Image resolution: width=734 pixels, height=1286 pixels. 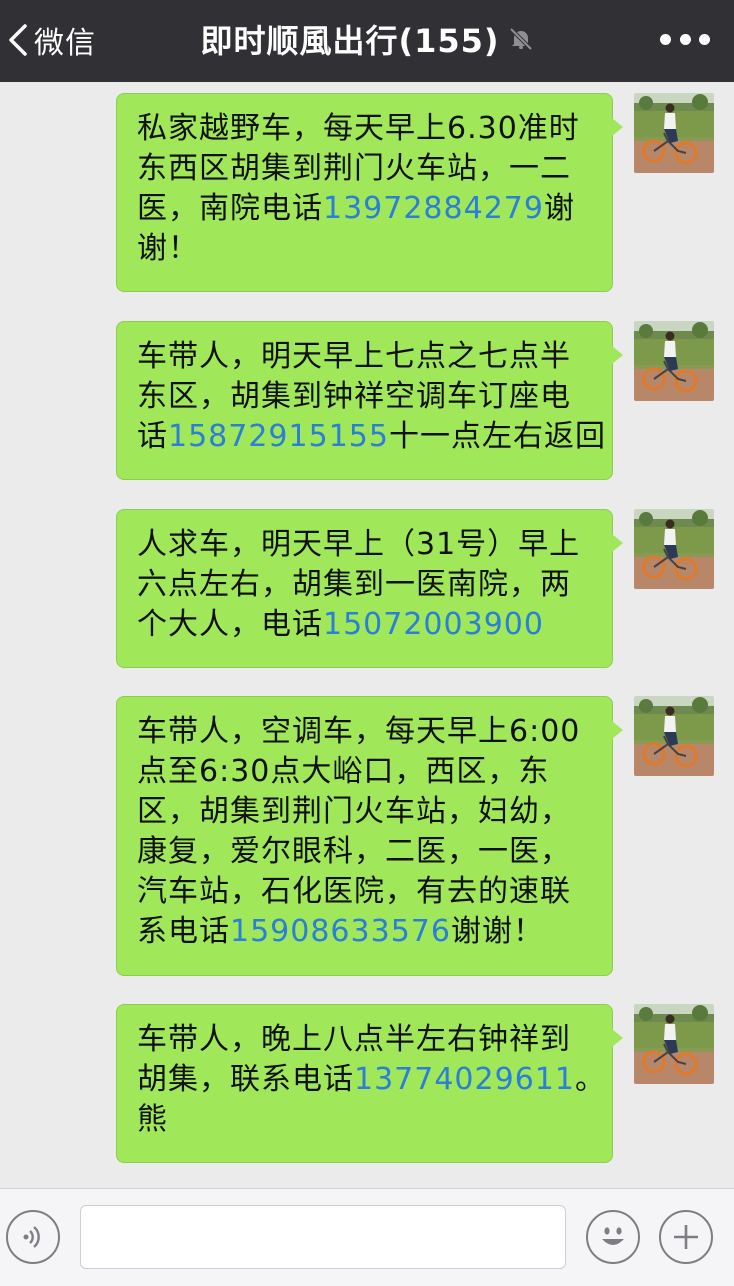 I want to click on plus-button, so click(x=686, y=1237).